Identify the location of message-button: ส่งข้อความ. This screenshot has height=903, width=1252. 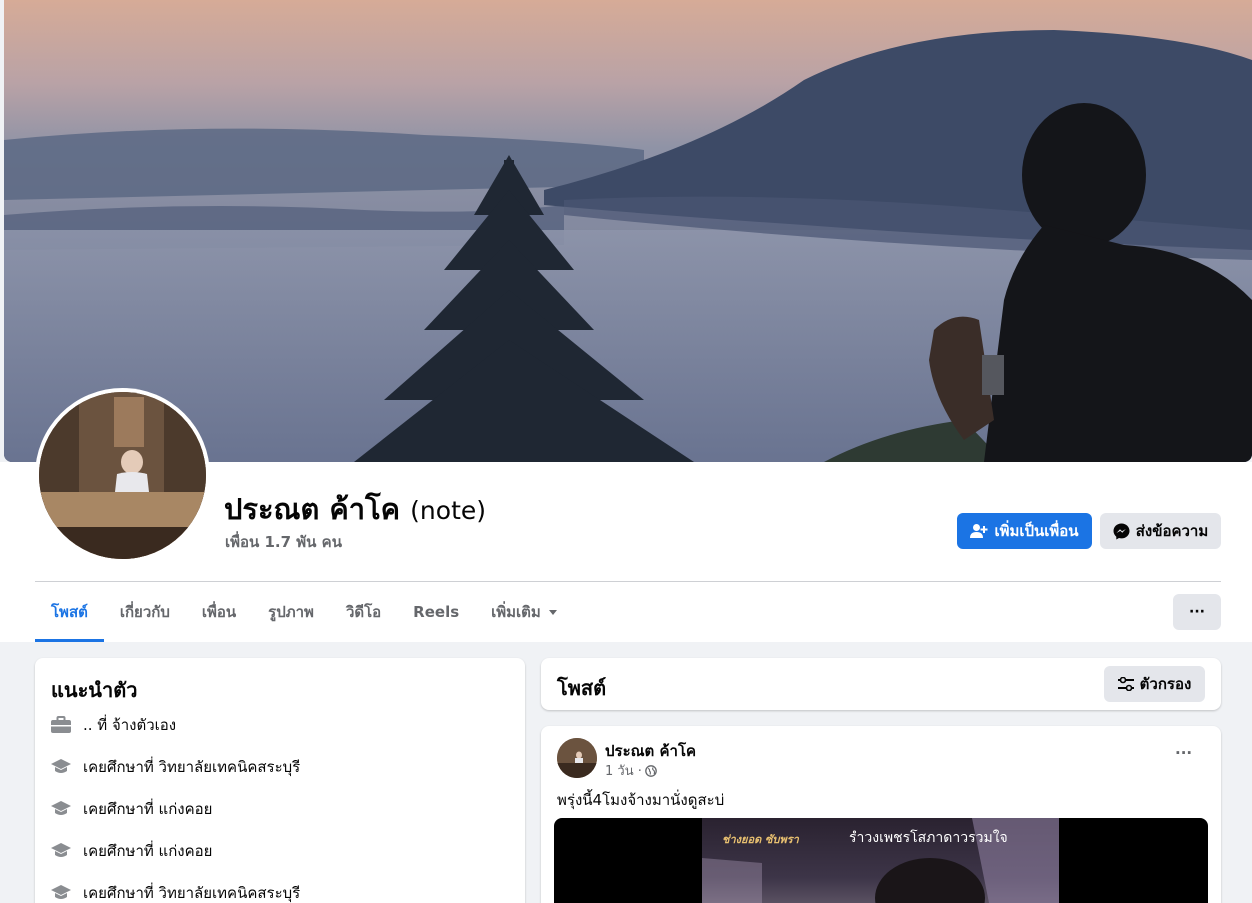
(1160, 531).